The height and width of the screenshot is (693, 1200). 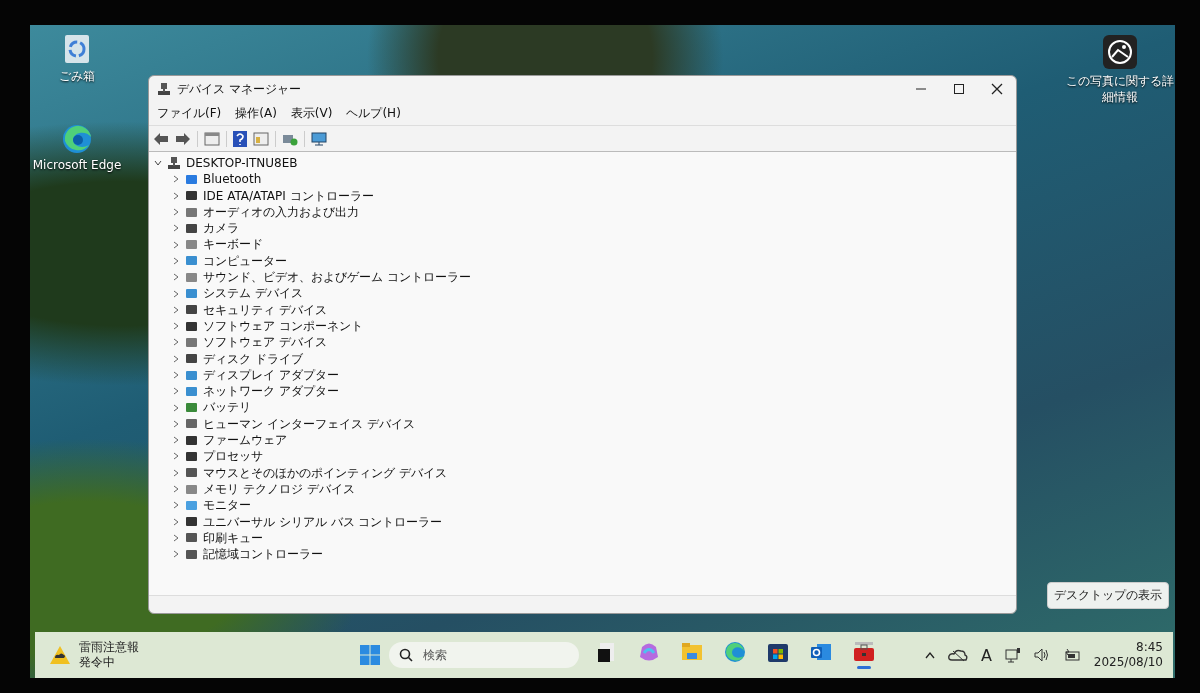 I want to click on tree-item: マウスとそのほかのポインティング デバイス, so click(x=325, y=472).